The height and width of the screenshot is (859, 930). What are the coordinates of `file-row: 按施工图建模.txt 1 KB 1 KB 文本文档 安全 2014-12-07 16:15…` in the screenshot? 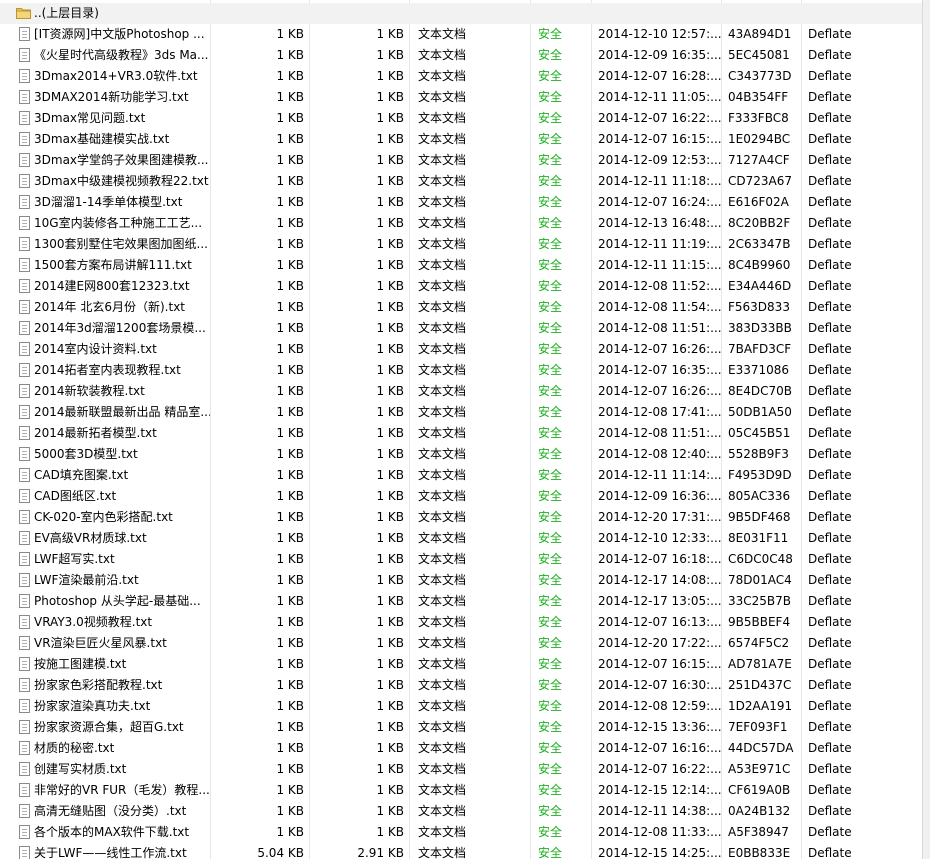 It's located at (465, 664).